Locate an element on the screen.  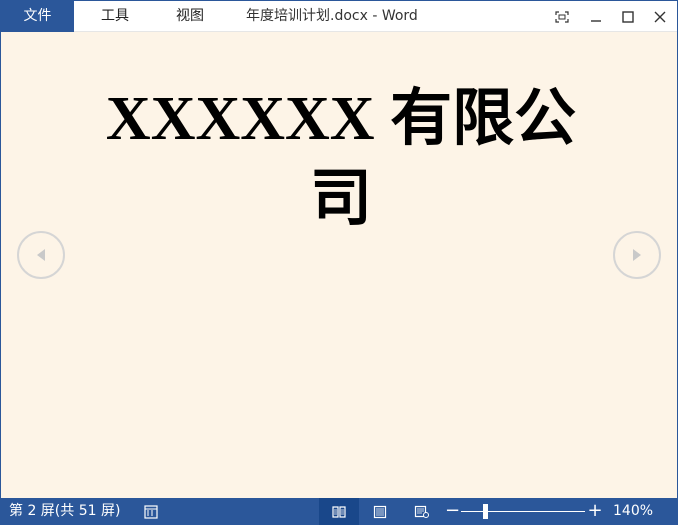
next-screen-button is located at coordinates (637, 255).